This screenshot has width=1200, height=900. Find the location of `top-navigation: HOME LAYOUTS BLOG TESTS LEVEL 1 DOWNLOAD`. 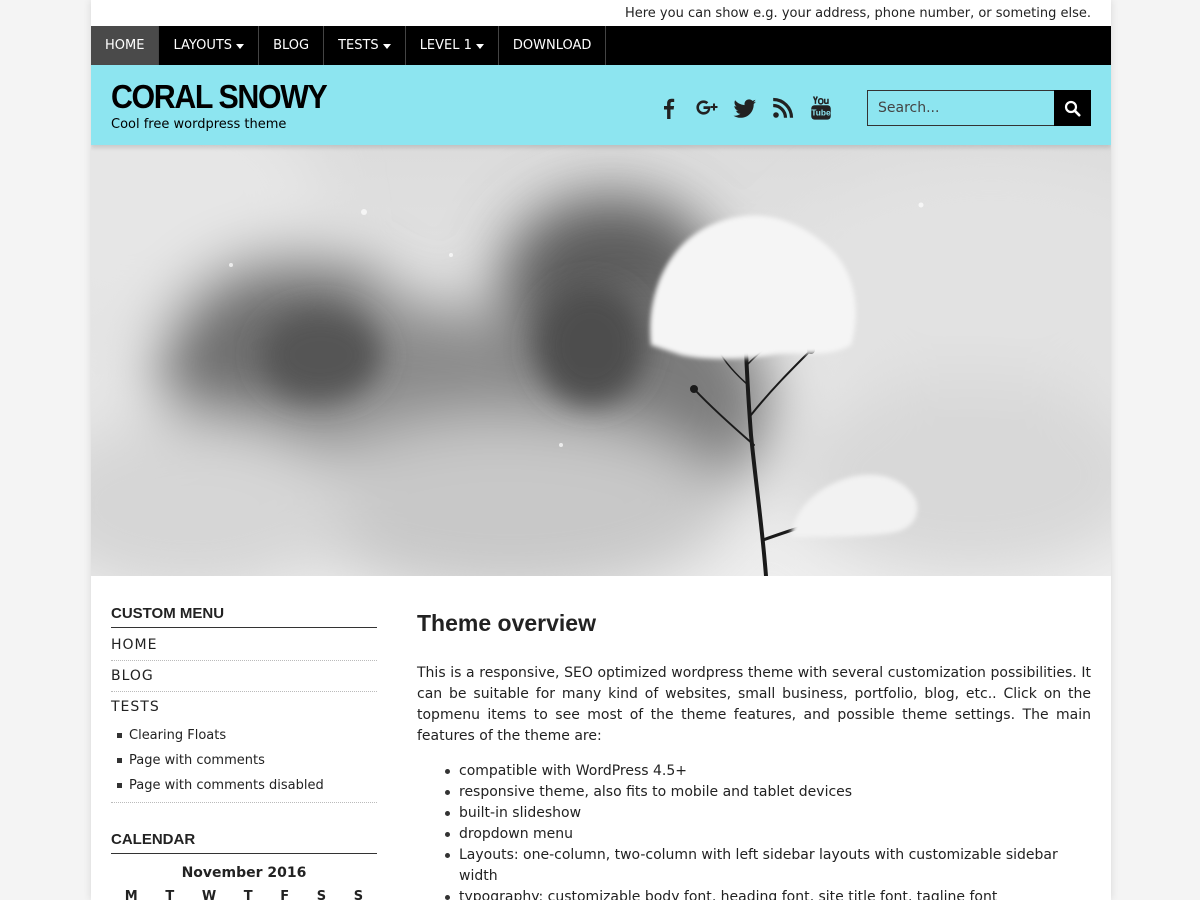

top-navigation: HOME LAYOUTS BLOG TESTS LEVEL 1 DOWNLOAD is located at coordinates (601, 45).